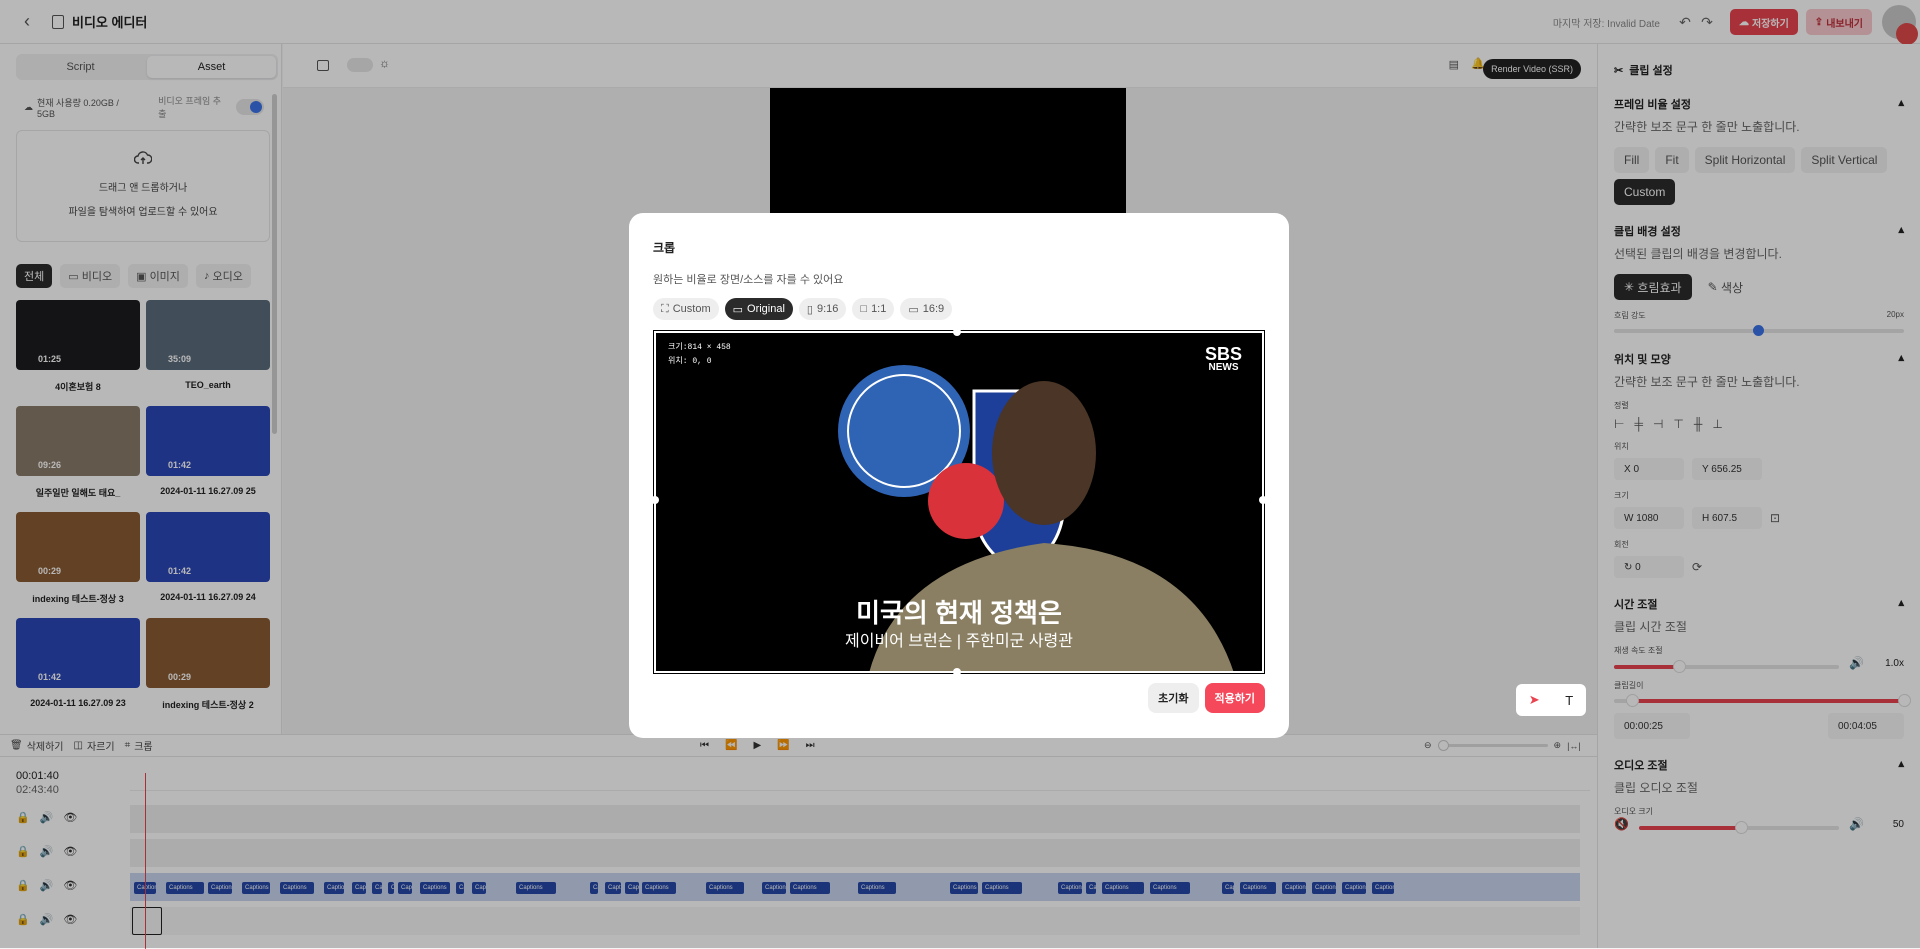 Image resolution: width=1920 pixels, height=949 pixels. What do you see at coordinates (827, 309) in the screenshot?
I see `ratio-label: 9:16` at bounding box center [827, 309].